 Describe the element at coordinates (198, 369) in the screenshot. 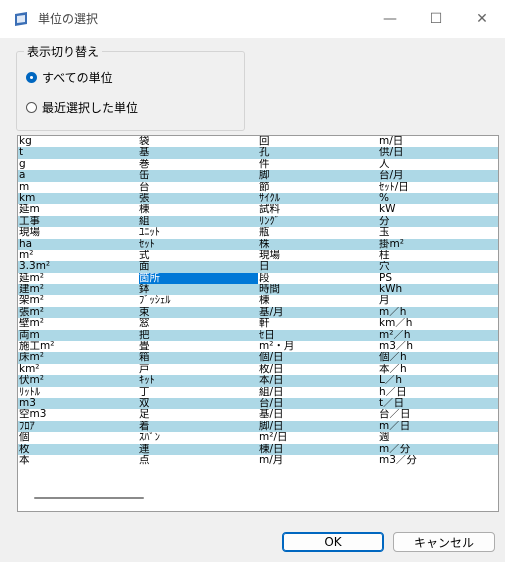

I see `unit-item: 戸` at that location.